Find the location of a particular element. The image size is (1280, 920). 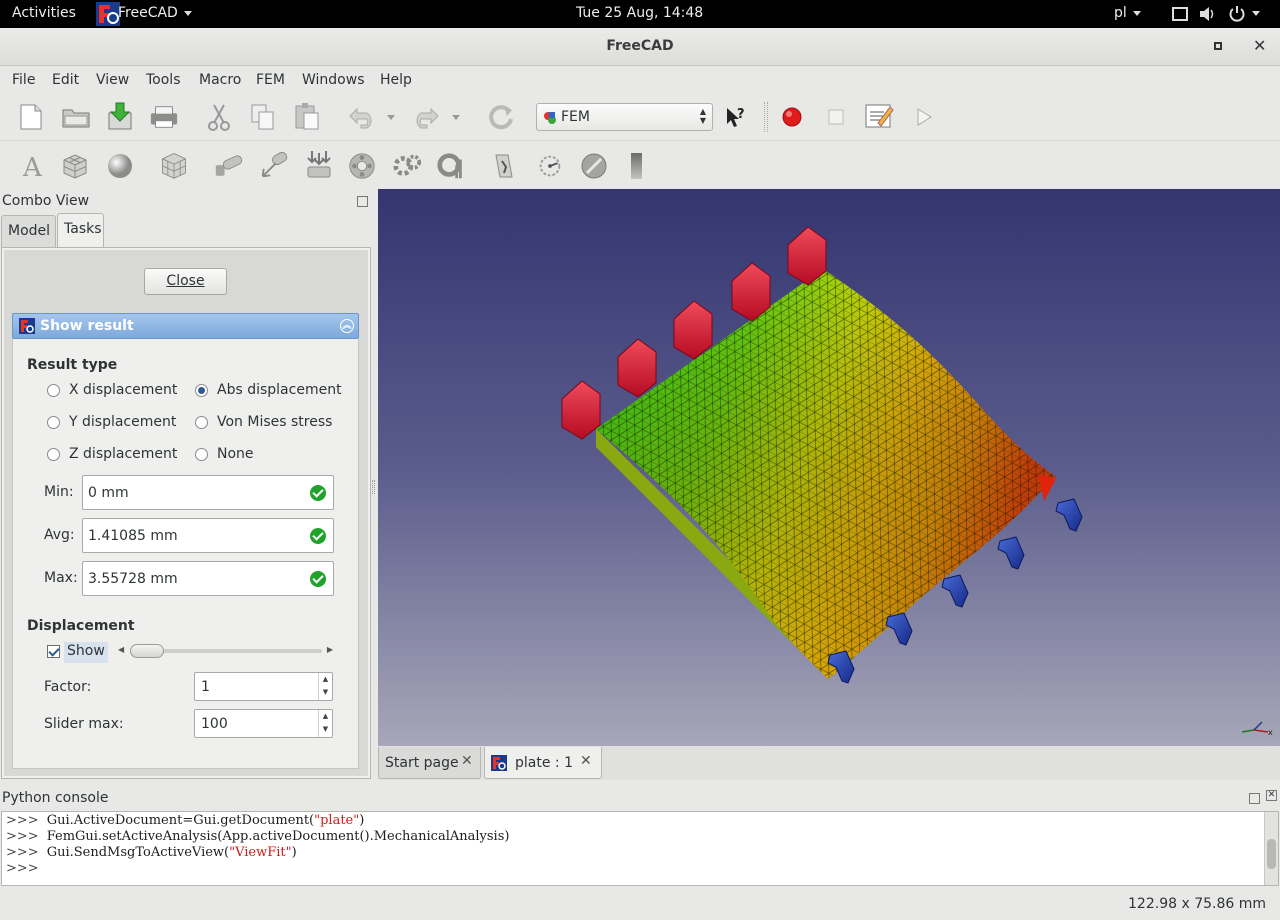

mesh-icon is located at coordinates (75, 166).